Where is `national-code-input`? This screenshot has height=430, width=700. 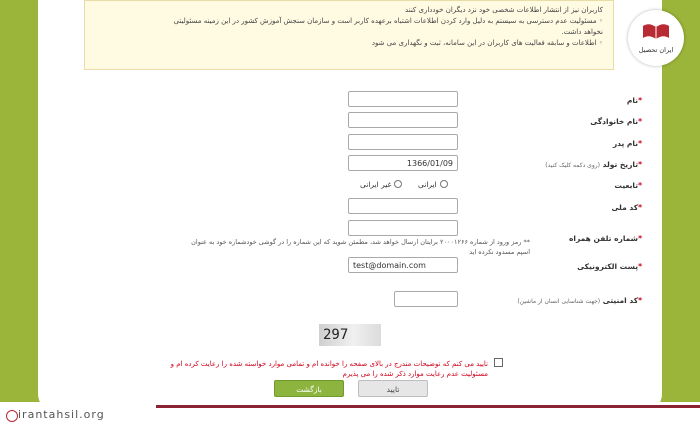
national-code-input is located at coordinates (403, 206).